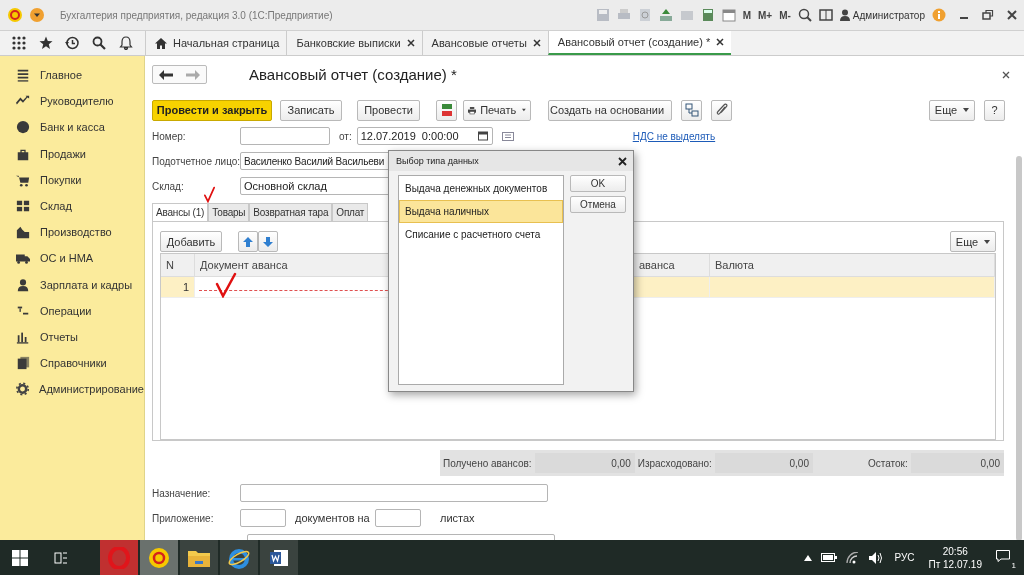  I want to click on clock-date: Пт 12.07.19, so click(955, 564).